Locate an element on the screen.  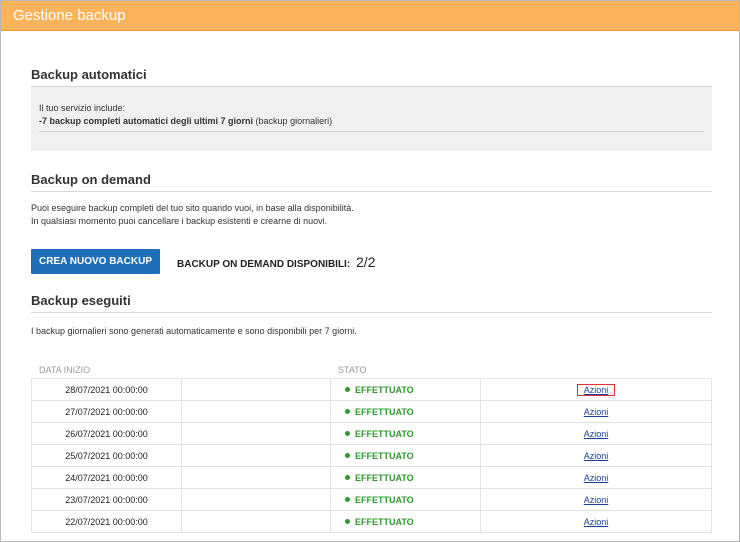
table-row: 27/07/2021 00:00:00 EFFETTUATO Azioni is located at coordinates (371, 412).